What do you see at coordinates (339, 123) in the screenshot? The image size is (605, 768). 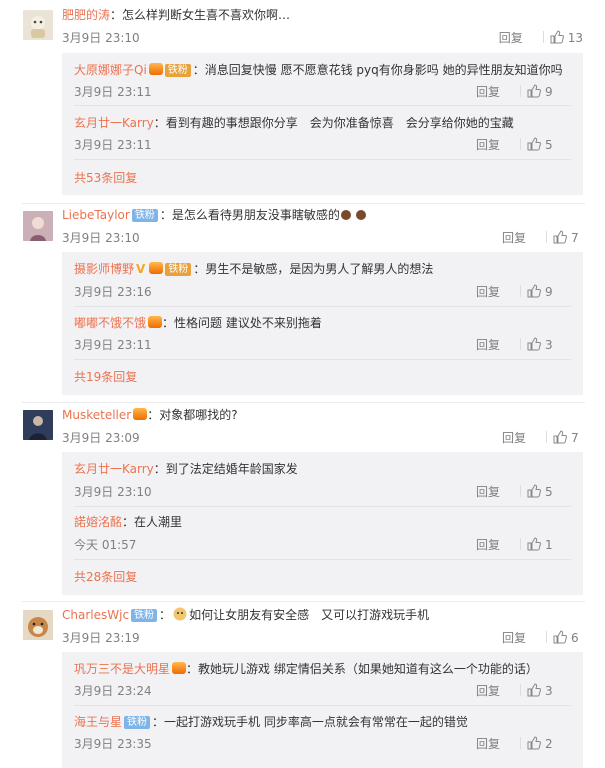 I see `reply-text: 看到有趣的事想跟你分享 会为你准备惊喜 会分享给你她的宝藏` at bounding box center [339, 123].